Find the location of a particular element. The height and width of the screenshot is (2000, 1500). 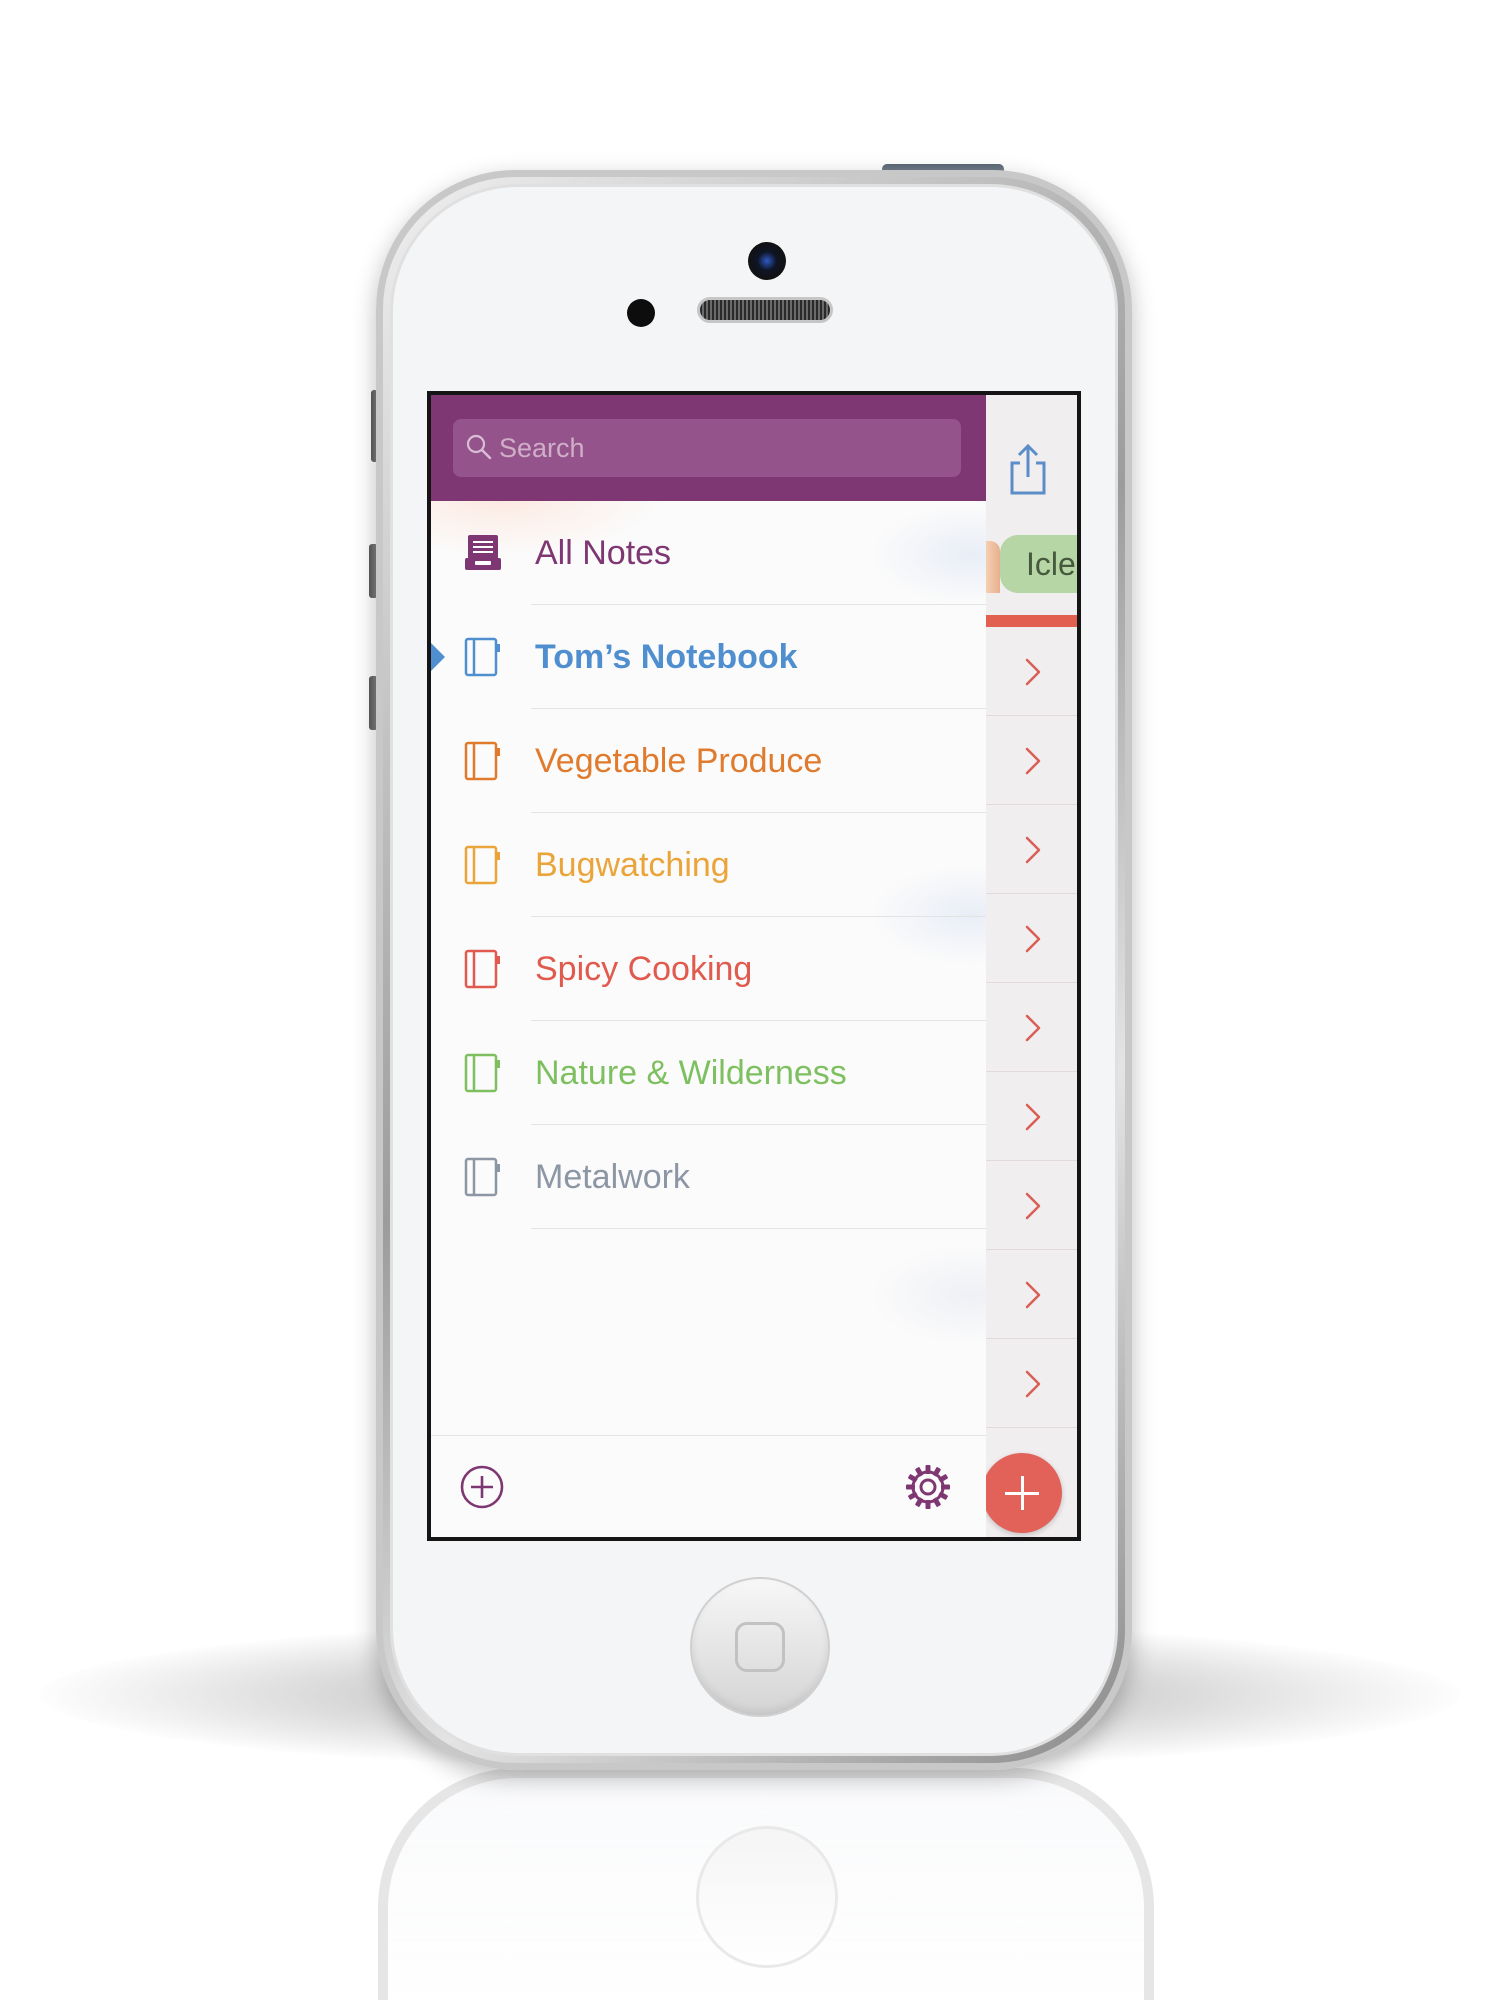

home-button is located at coordinates (760, 1647).